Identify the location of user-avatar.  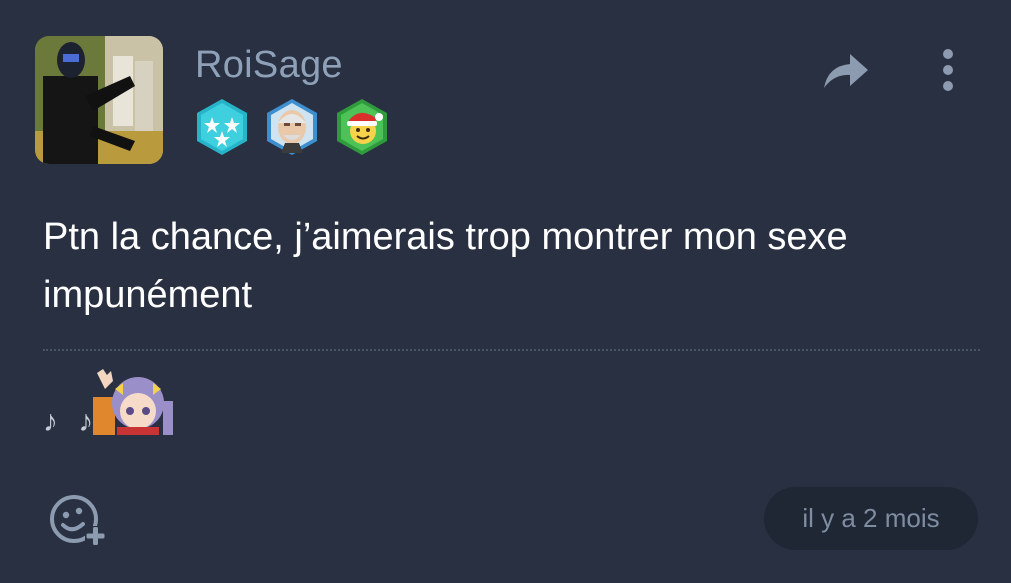
(99, 100).